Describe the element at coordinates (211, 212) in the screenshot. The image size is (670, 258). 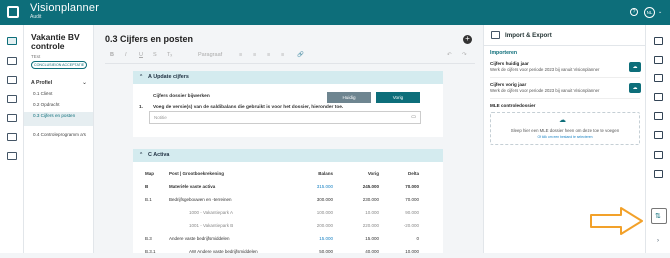
I see `row-post: 1000 - Vakantiepark A` at that location.